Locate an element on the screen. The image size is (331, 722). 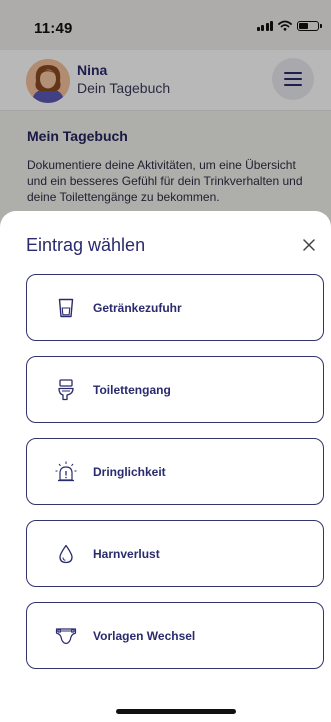
drop-icon is located at coordinates (66, 554).